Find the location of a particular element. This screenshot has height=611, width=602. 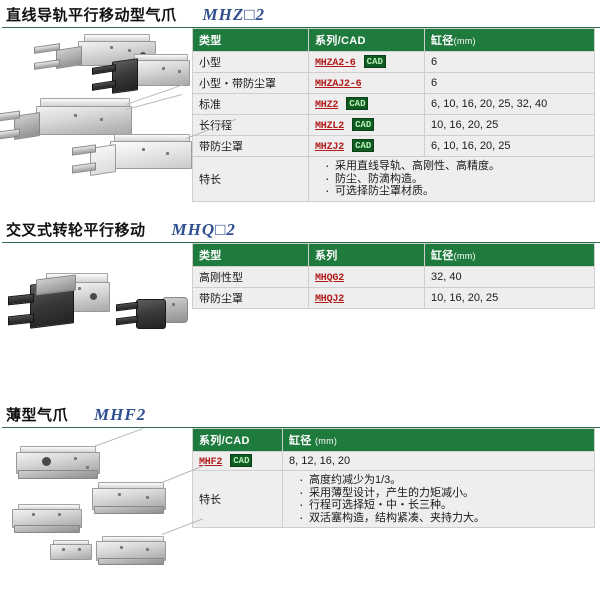

series-link: MHZA2-6 is located at coordinates (335, 63).